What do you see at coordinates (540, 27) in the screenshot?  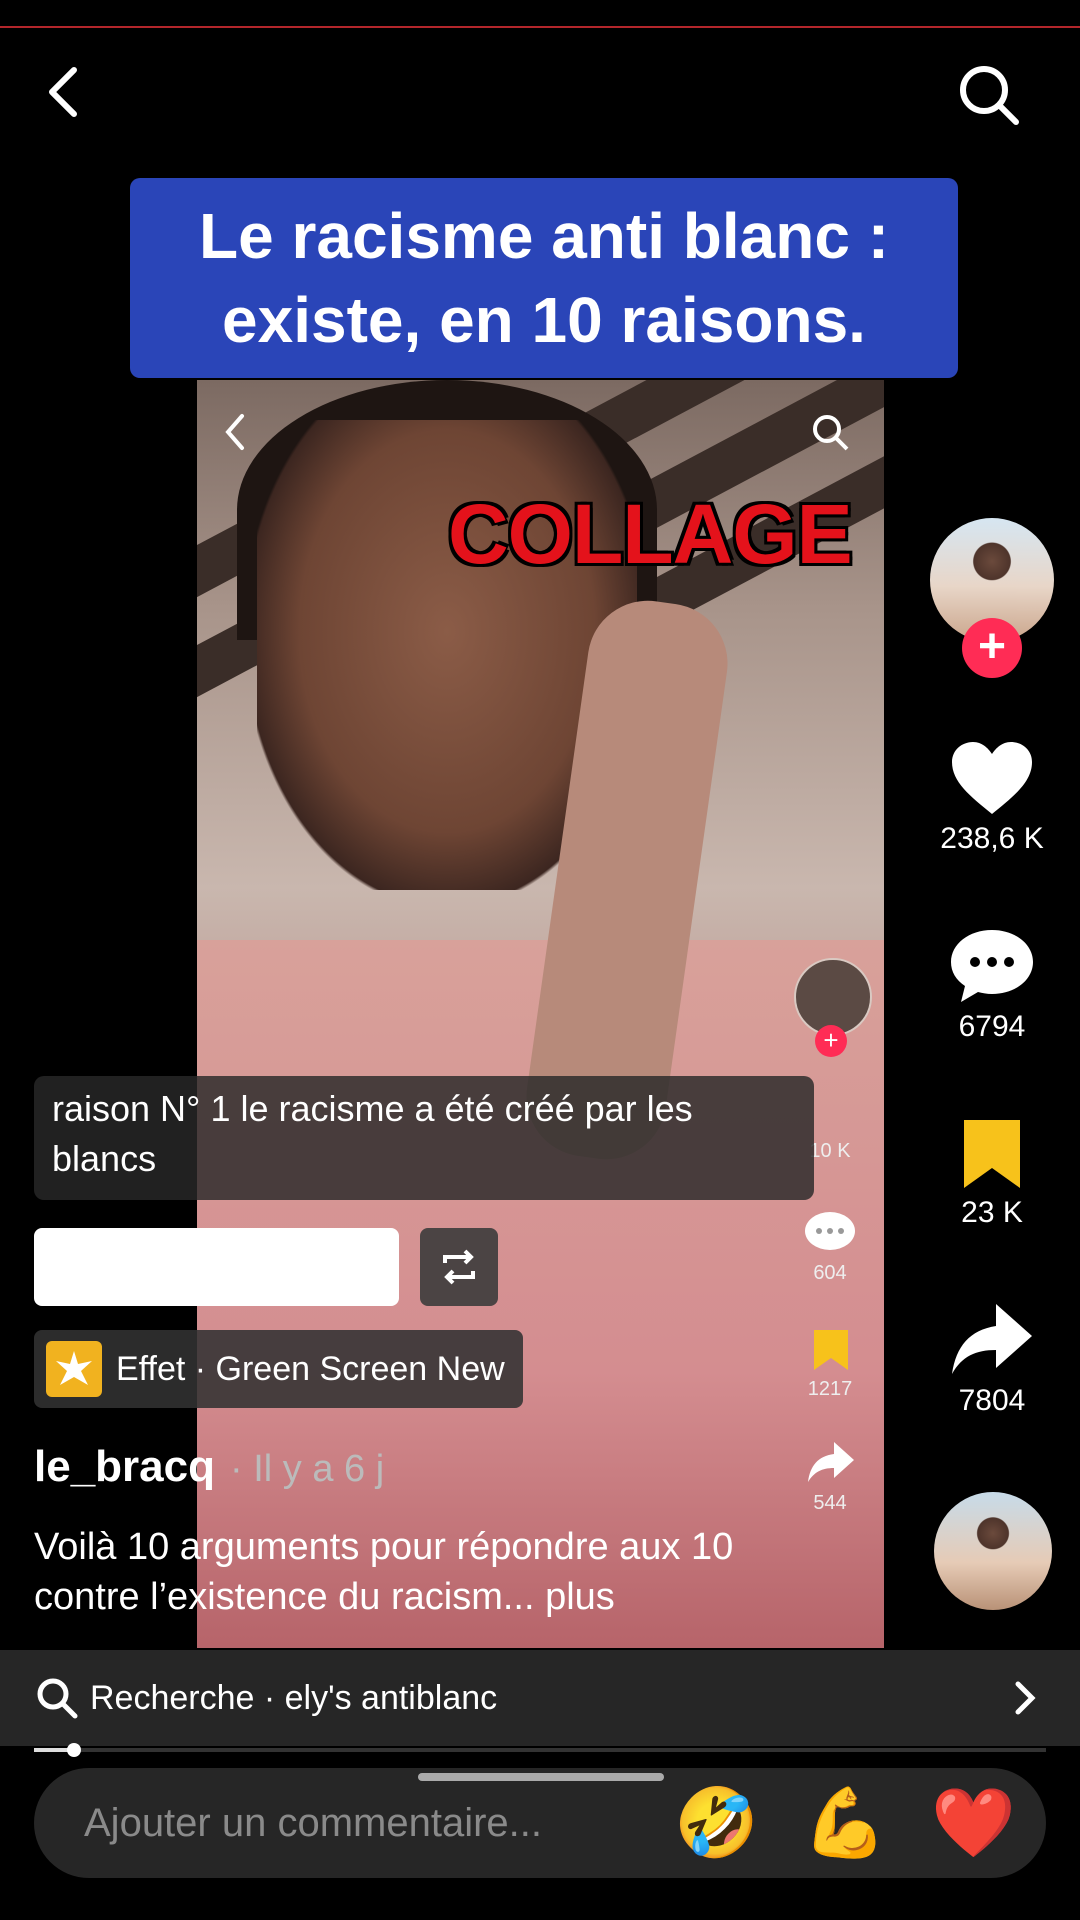 I see `status-divider` at bounding box center [540, 27].